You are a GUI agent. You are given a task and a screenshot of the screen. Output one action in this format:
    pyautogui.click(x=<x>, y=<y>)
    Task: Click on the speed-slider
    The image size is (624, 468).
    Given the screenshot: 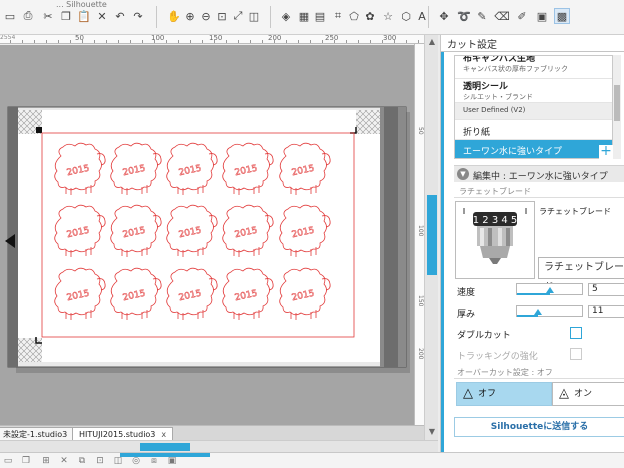 What is the action you would take?
    pyautogui.click(x=549, y=289)
    